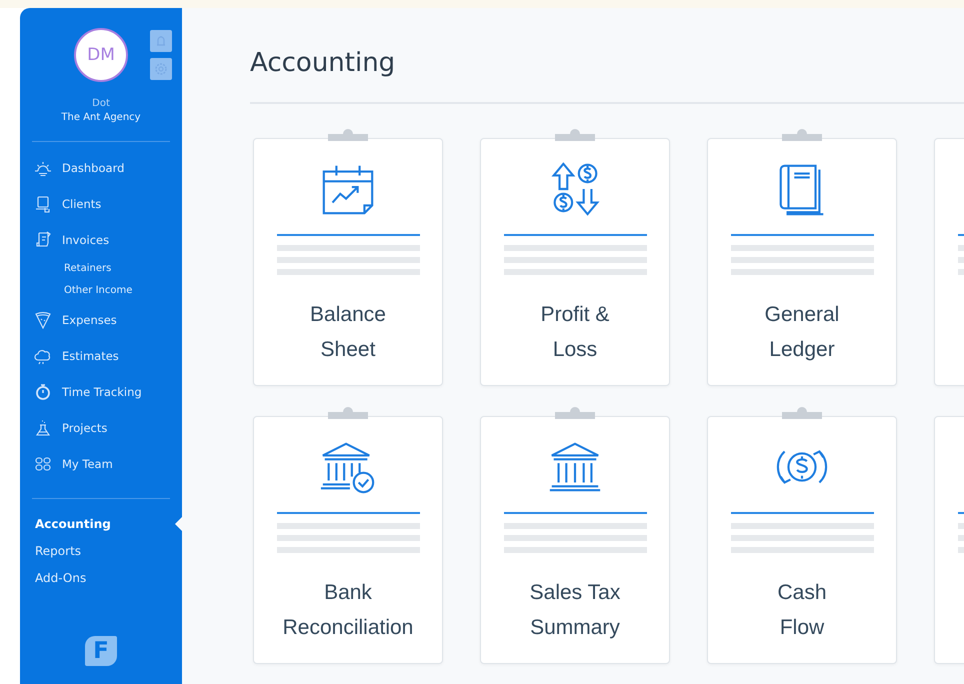 The height and width of the screenshot is (684, 964). What do you see at coordinates (43, 392) in the screenshot?
I see `stopwatch-icon` at bounding box center [43, 392].